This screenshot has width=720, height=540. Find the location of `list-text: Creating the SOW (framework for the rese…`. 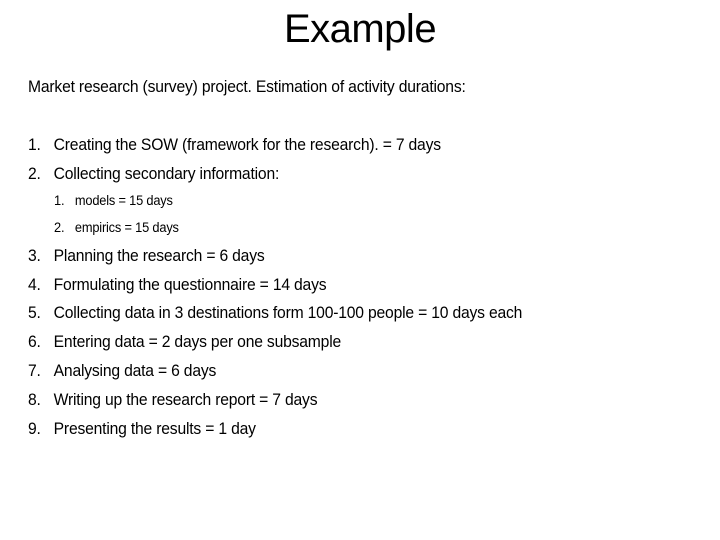

list-text: Creating the SOW (framework for the rese… is located at coordinates (247, 145).